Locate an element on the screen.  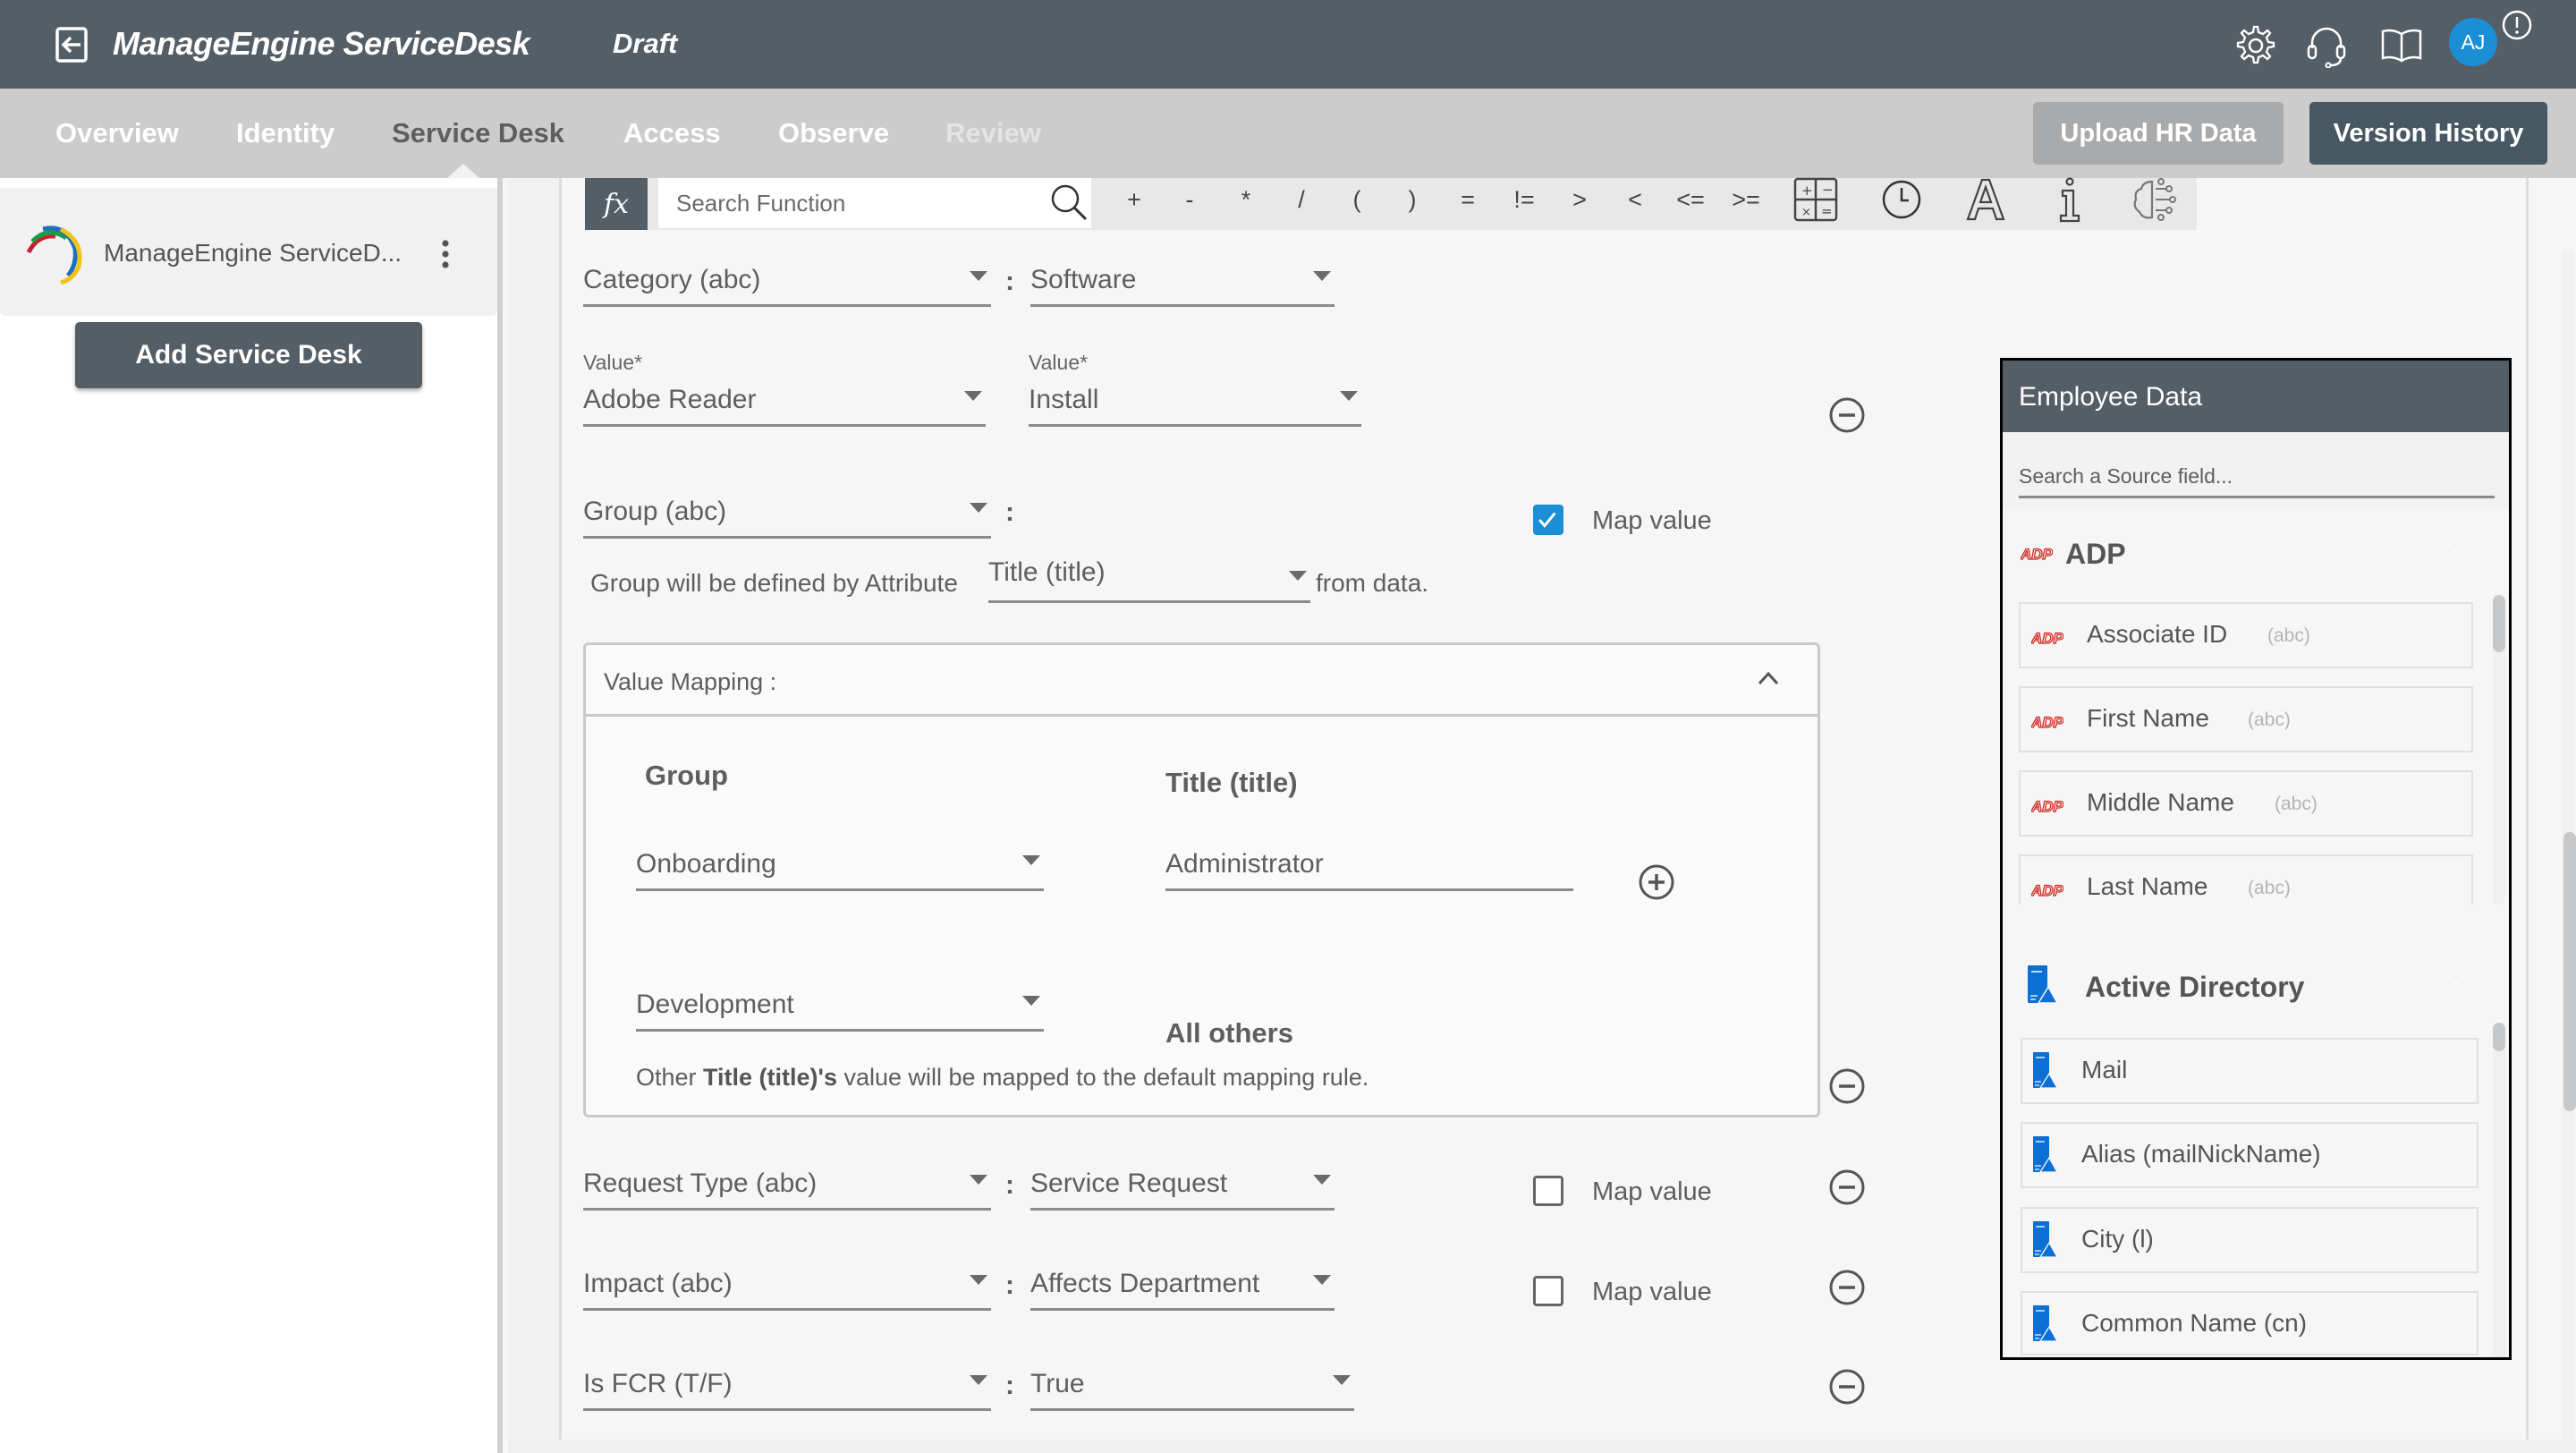
operator-not-equals: != is located at coordinates (1524, 200).